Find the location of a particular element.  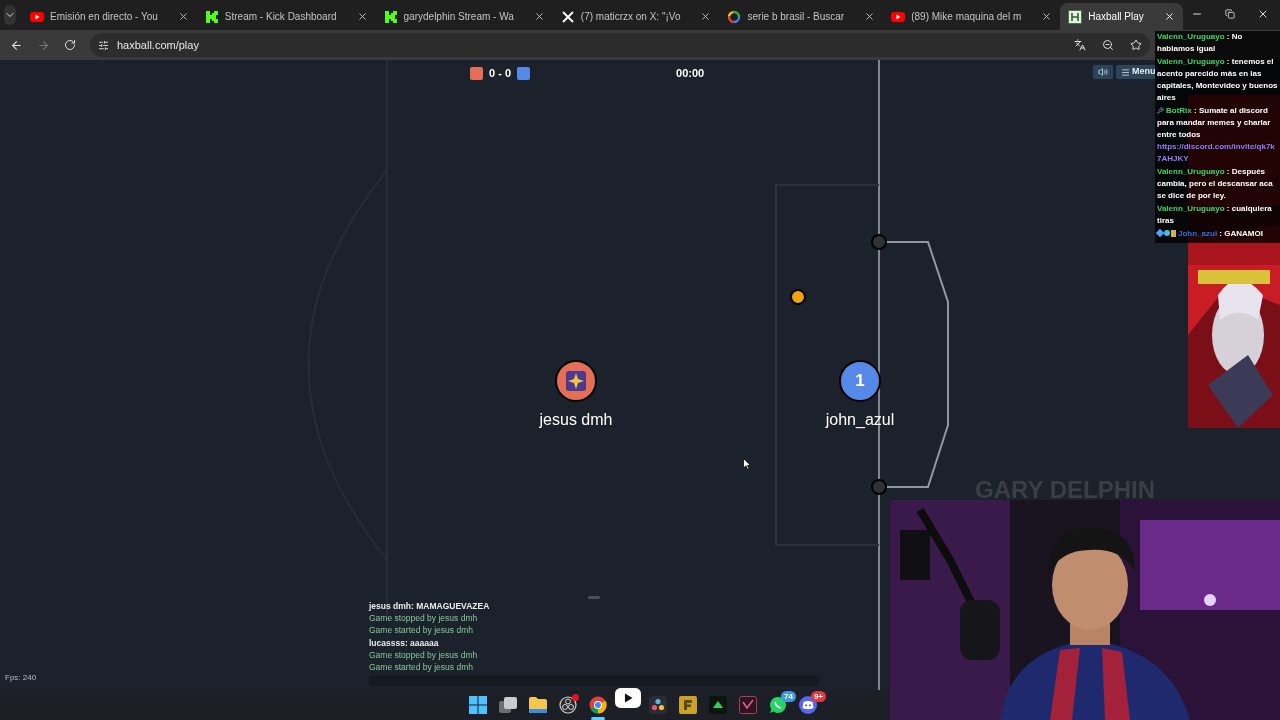

mute-button is located at coordinates (1103, 72).